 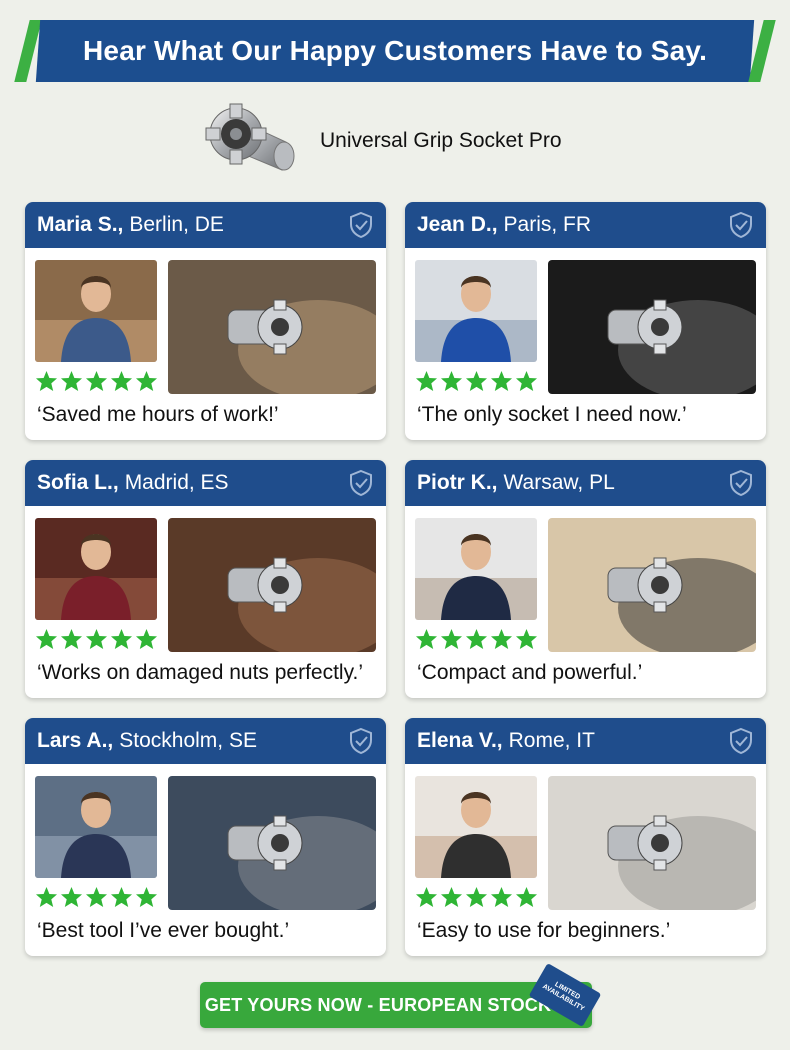 I want to click on cta-label: GET YOURS NOW - EUROPEAN STOCK, so click(x=378, y=1004).